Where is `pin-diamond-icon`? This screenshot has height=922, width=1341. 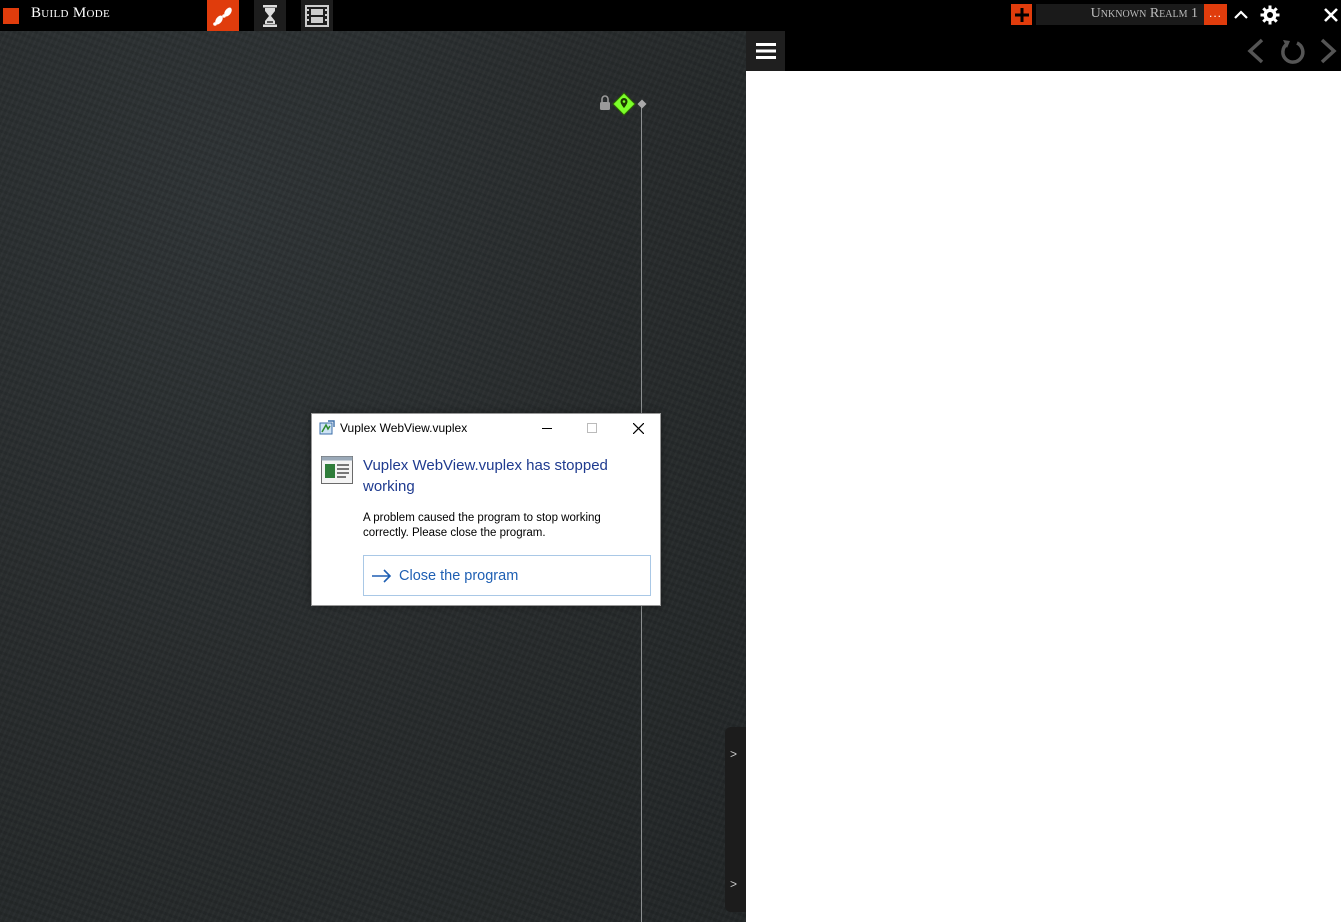
pin-diamond-icon is located at coordinates (624, 104).